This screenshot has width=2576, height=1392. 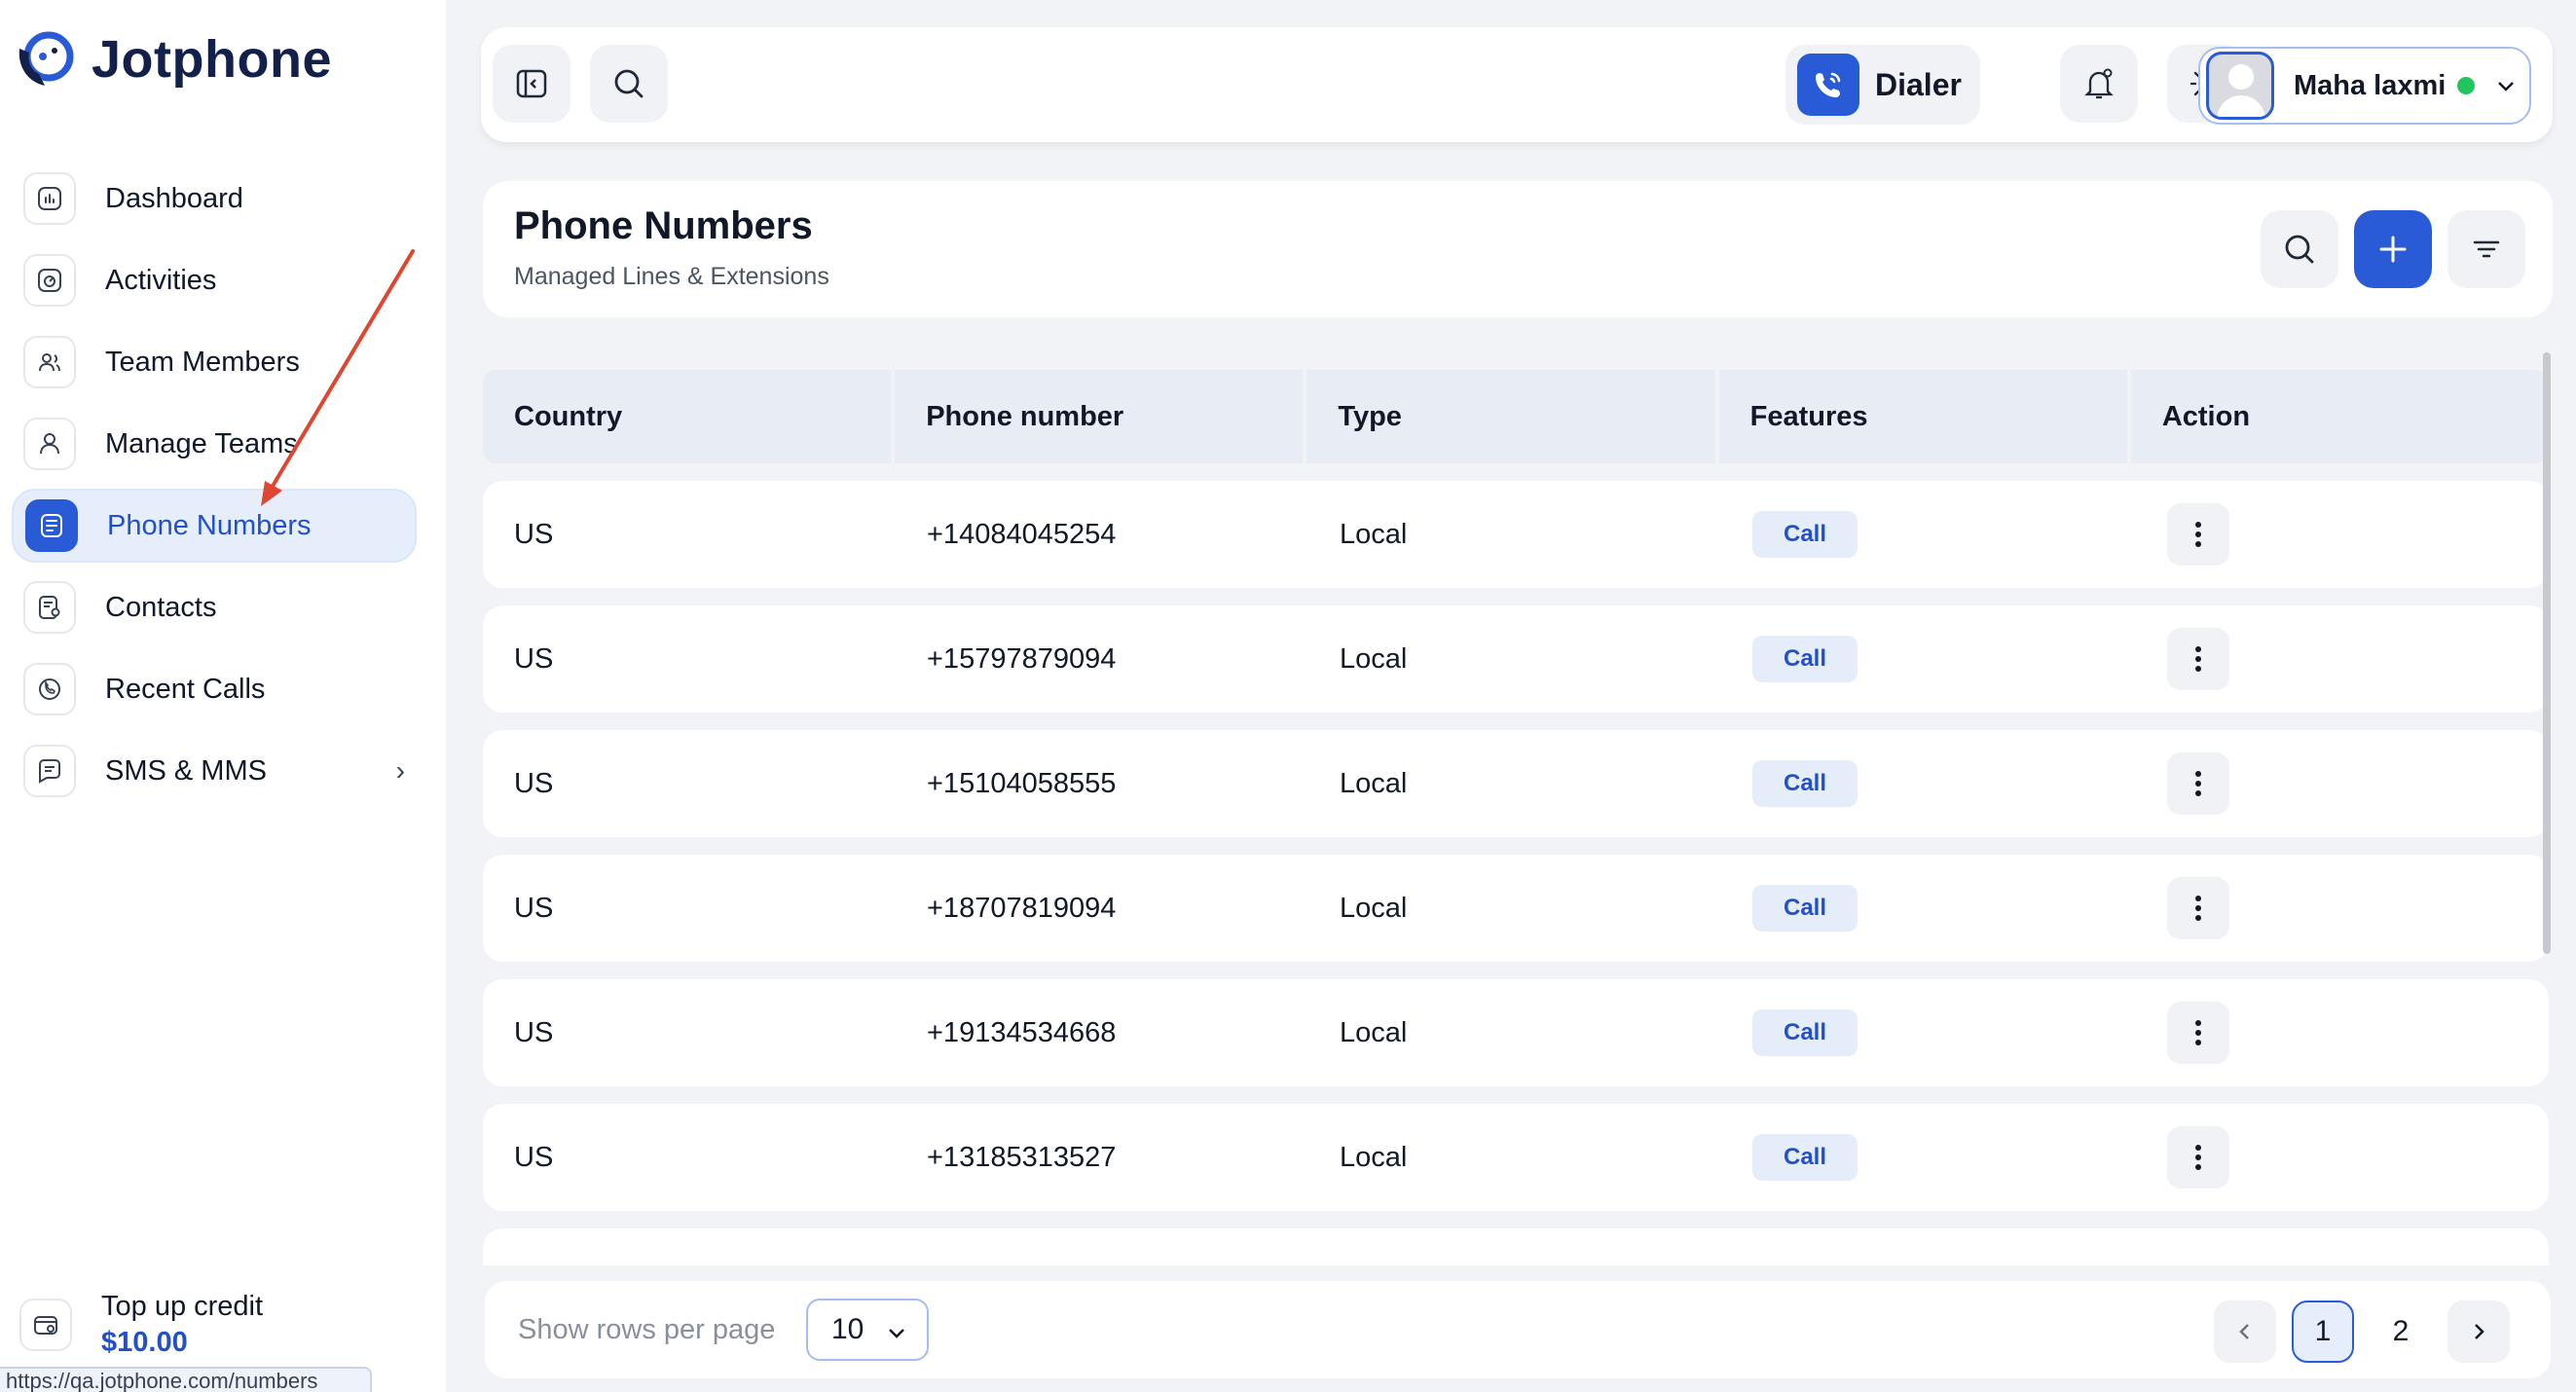 What do you see at coordinates (1516, 659) in the screenshot?
I see `table-row: US +15797879094 Local Call` at bounding box center [1516, 659].